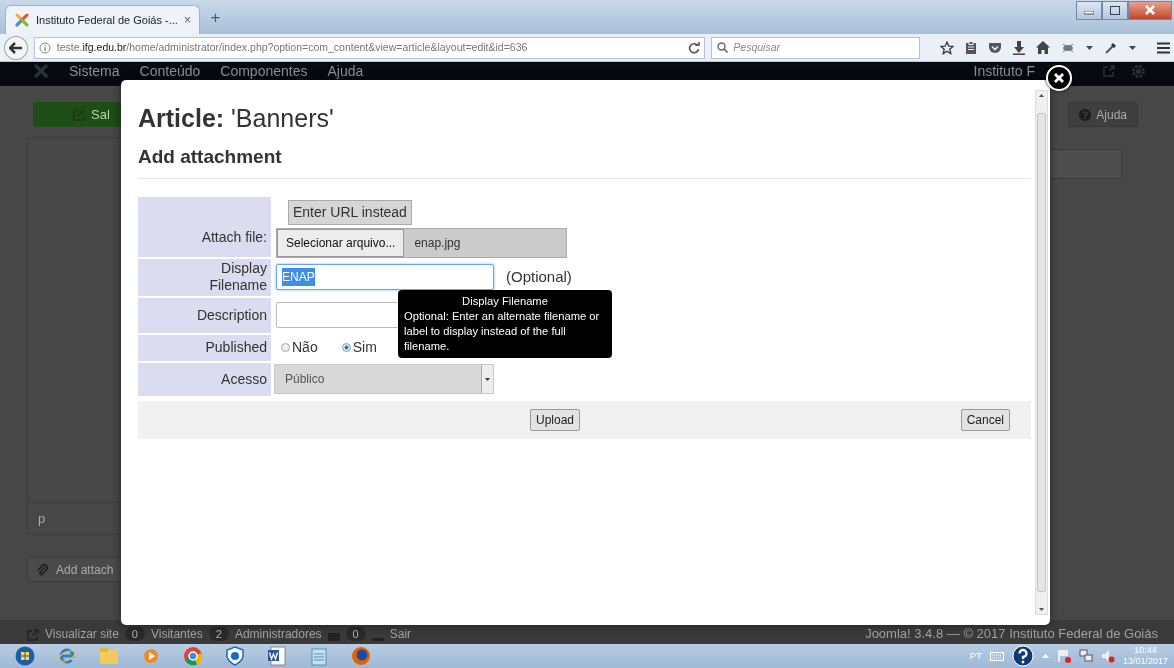 The image size is (1174, 668). I want to click on radio-option: Sim, so click(359, 347).